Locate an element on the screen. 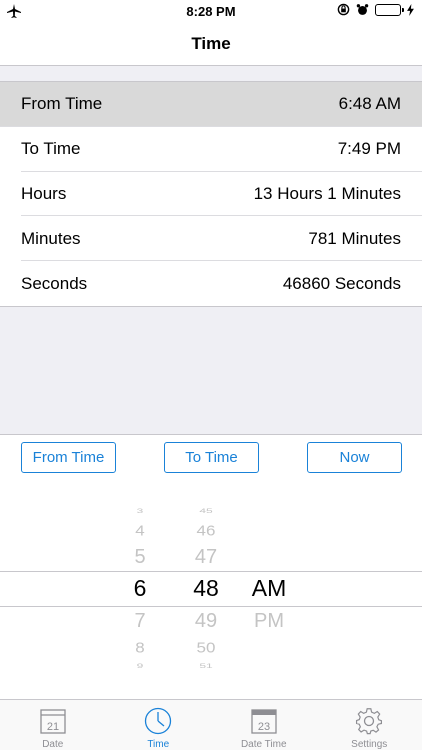 The image size is (422, 750). hour-option: 7 is located at coordinates (140, 621).